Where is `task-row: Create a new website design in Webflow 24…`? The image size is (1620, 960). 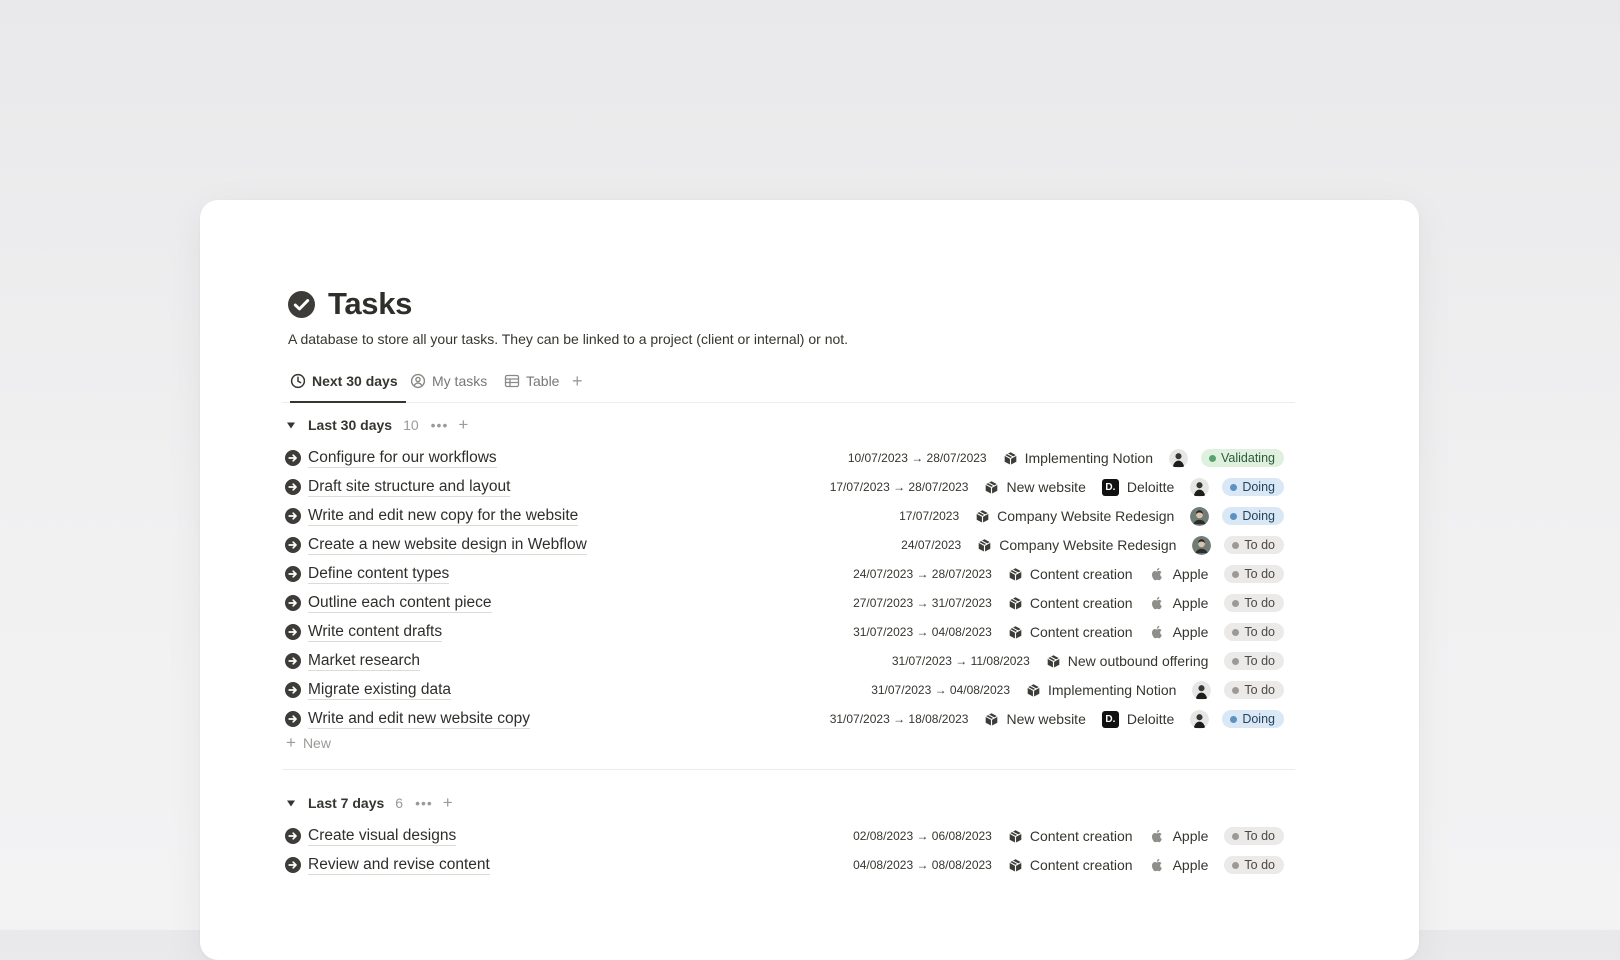 task-row: Create a new website design in Webflow 24… is located at coordinates (784, 545).